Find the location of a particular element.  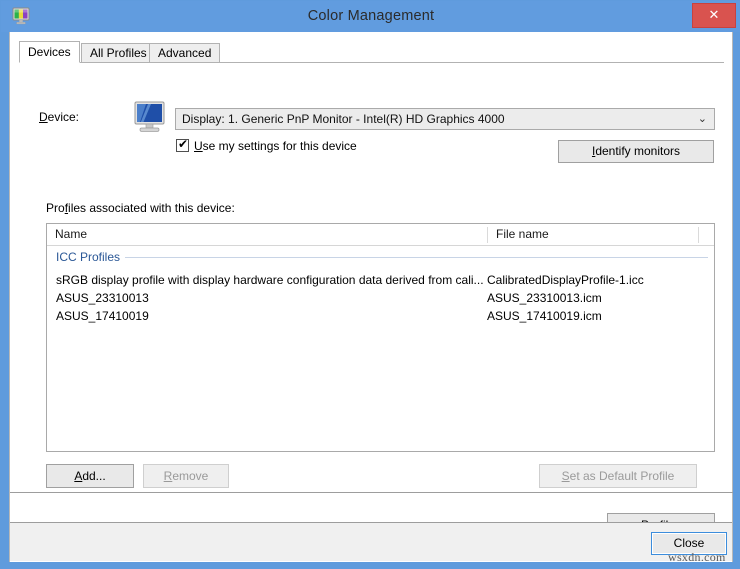

identify-monitors-button: Identify monitors is located at coordinates (636, 151).